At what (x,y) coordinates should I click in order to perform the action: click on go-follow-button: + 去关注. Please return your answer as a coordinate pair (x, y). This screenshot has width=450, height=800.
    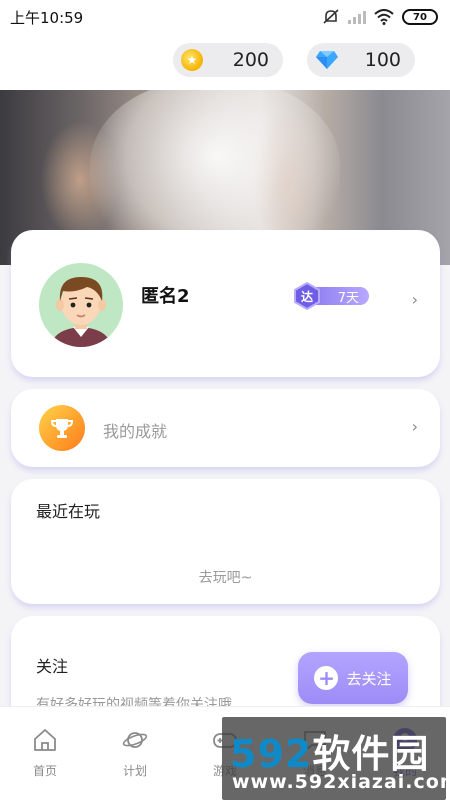
    Looking at the image, I should click on (353, 678).